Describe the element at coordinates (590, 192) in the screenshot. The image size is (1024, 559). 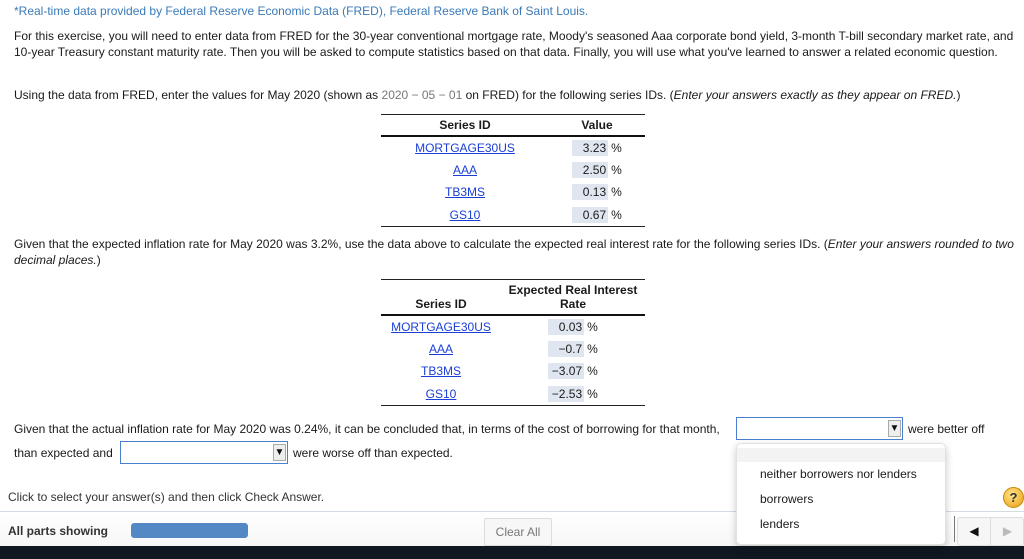
I see `value-field: 0.13` at that location.